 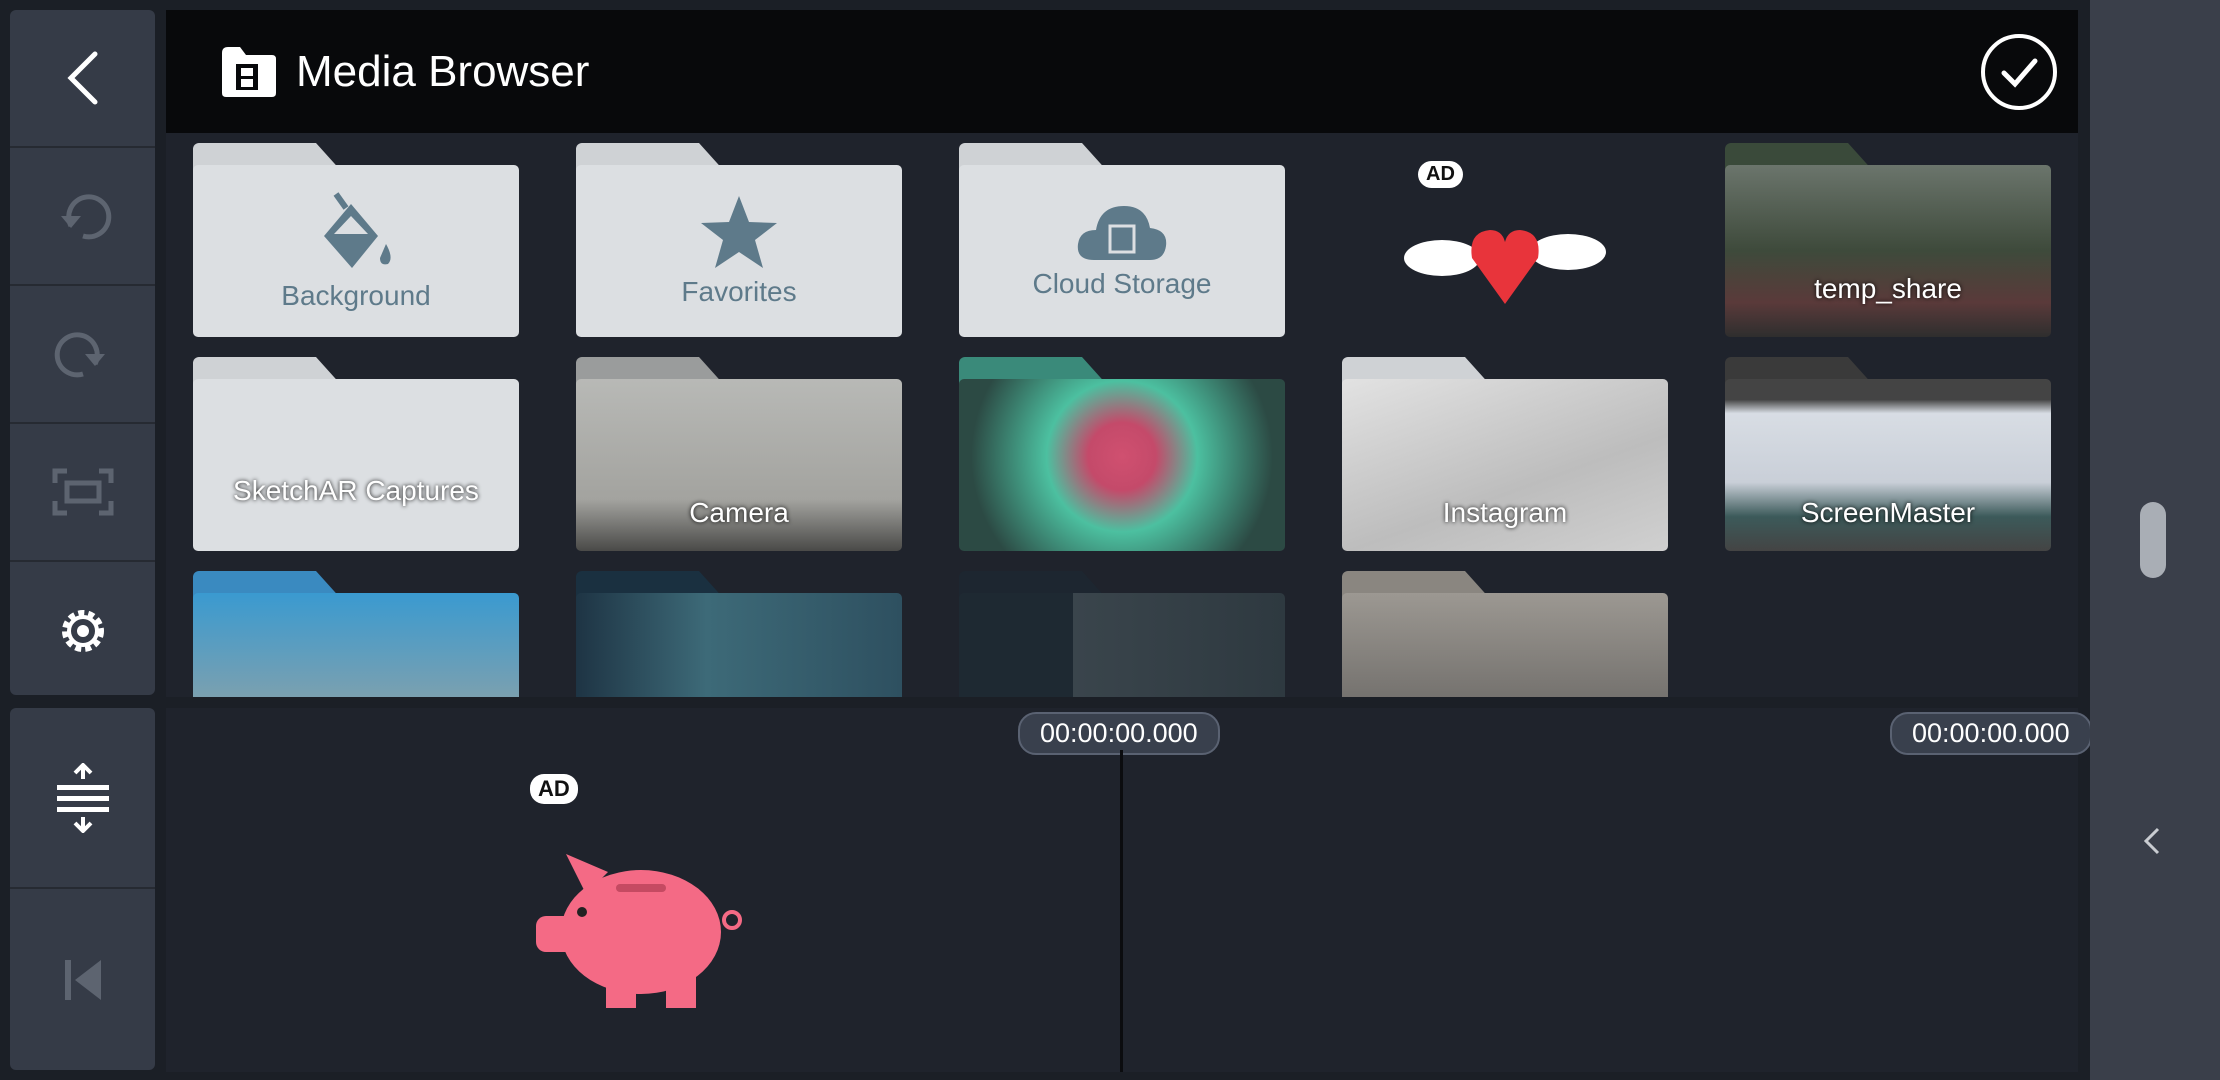 I want to click on skip-to-start-icon, so click(x=82, y=979).